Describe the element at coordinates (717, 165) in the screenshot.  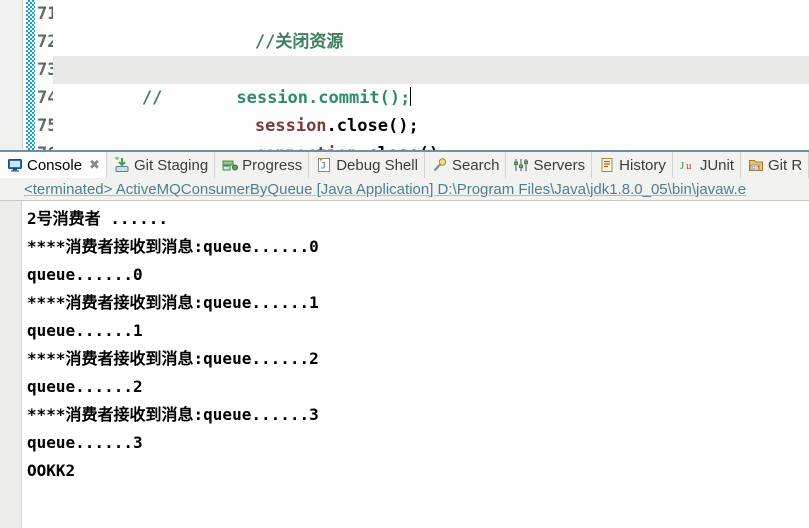
I see `tab-label: JUnit` at that location.